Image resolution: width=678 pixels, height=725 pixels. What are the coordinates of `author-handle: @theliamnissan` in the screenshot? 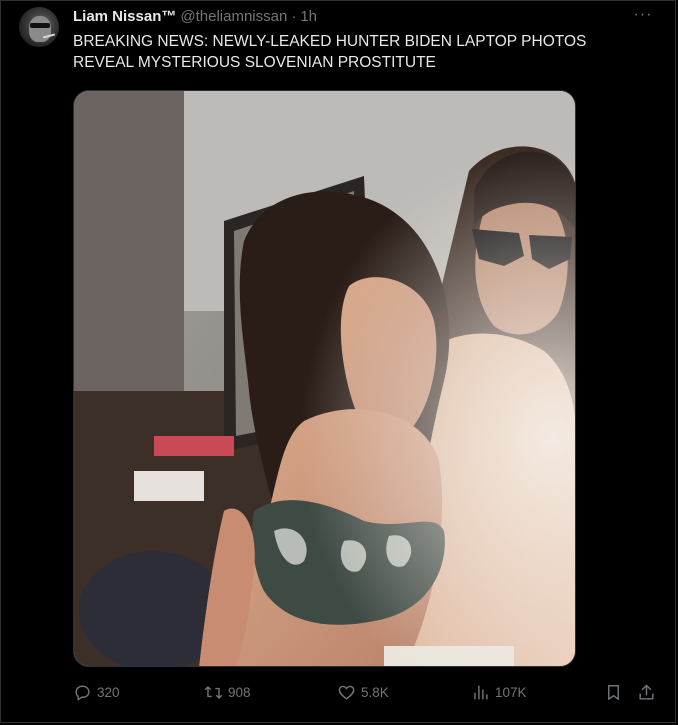 It's located at (233, 16).